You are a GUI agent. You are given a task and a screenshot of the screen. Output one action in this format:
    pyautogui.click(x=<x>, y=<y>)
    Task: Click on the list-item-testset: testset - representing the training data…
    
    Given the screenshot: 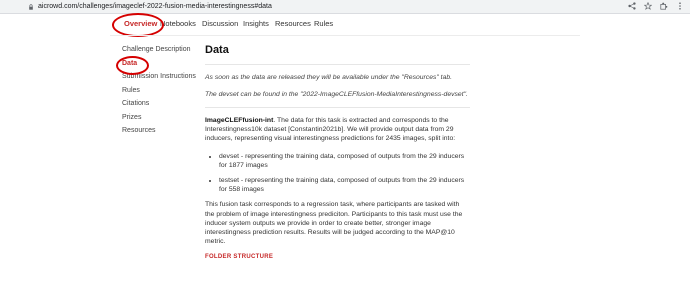 What is the action you would take?
    pyautogui.click(x=344, y=185)
    